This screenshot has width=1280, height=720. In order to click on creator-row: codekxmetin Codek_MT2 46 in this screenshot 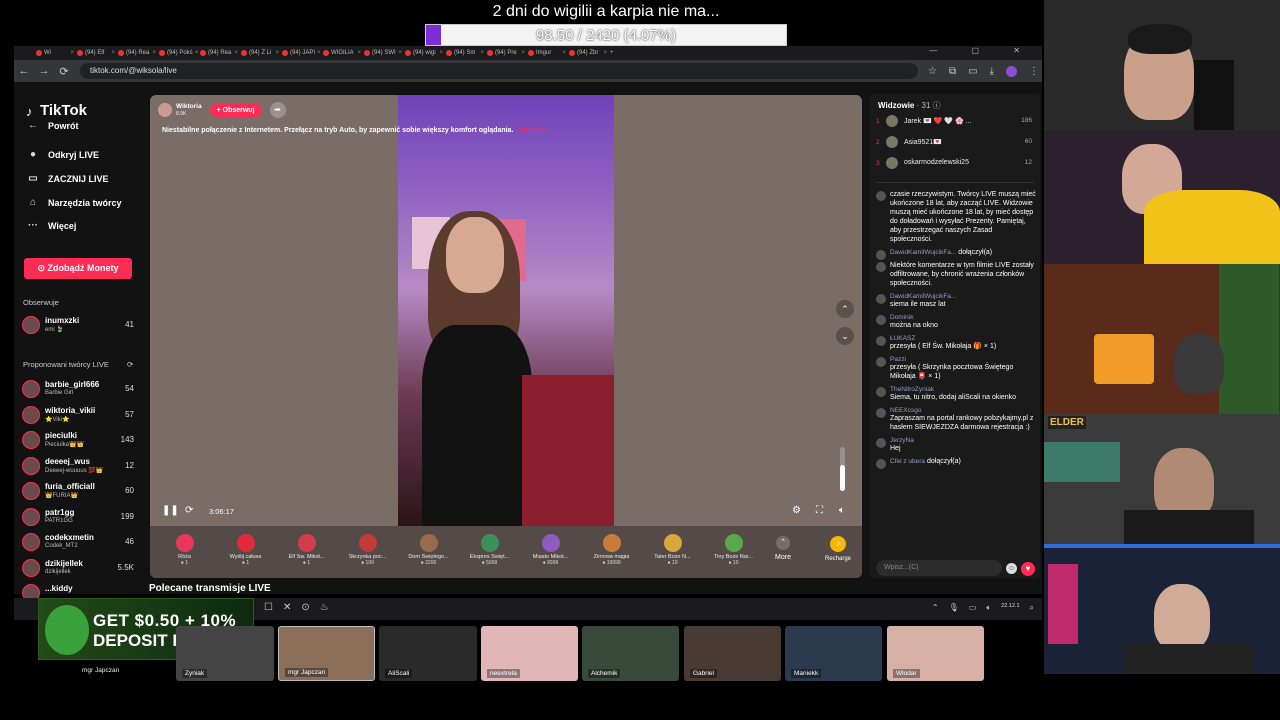, I will do `click(80, 543)`.